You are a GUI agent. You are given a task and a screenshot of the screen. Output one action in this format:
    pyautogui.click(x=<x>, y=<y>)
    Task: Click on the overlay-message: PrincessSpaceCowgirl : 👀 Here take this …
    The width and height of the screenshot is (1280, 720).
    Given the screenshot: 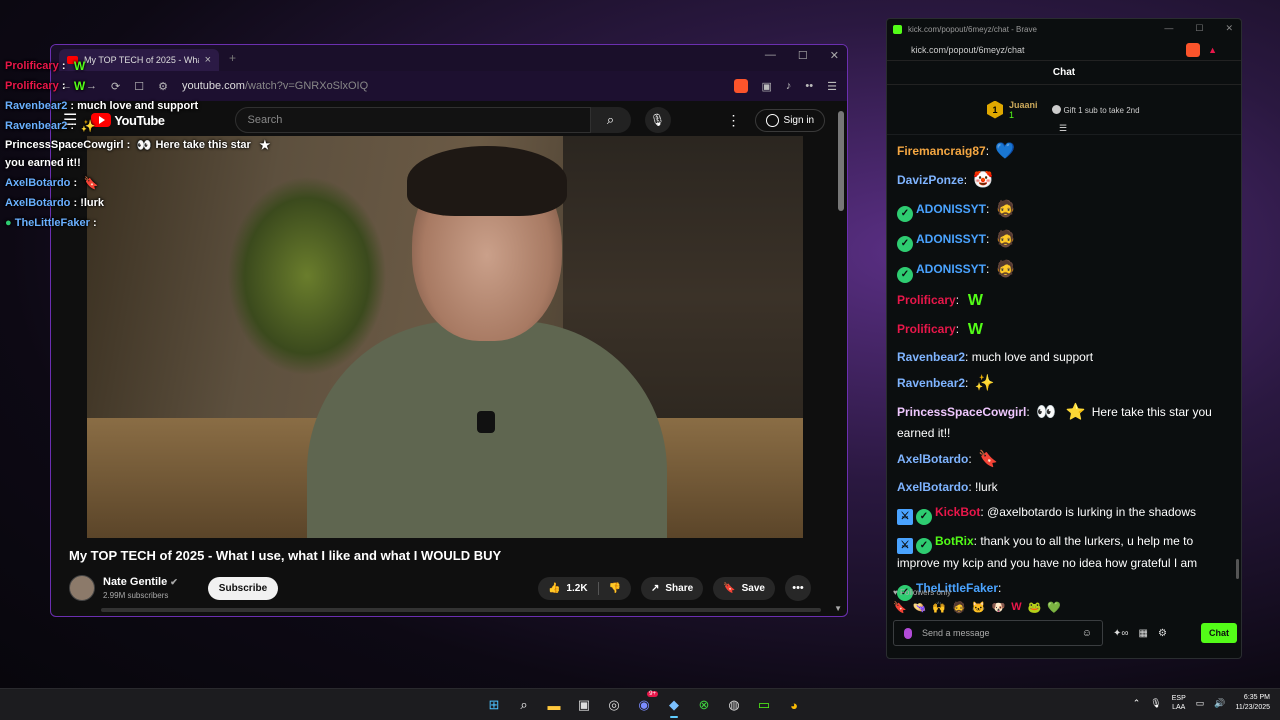 What is the action you would take?
    pyautogui.click(x=160, y=154)
    